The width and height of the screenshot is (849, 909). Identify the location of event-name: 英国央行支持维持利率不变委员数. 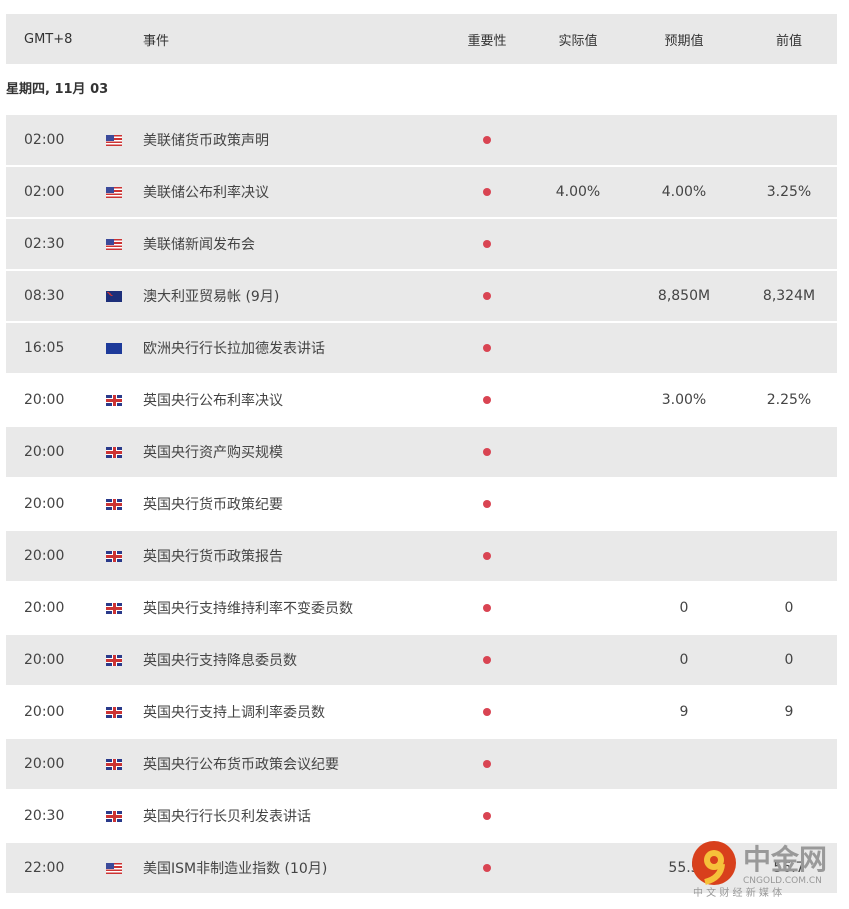
(248, 608).